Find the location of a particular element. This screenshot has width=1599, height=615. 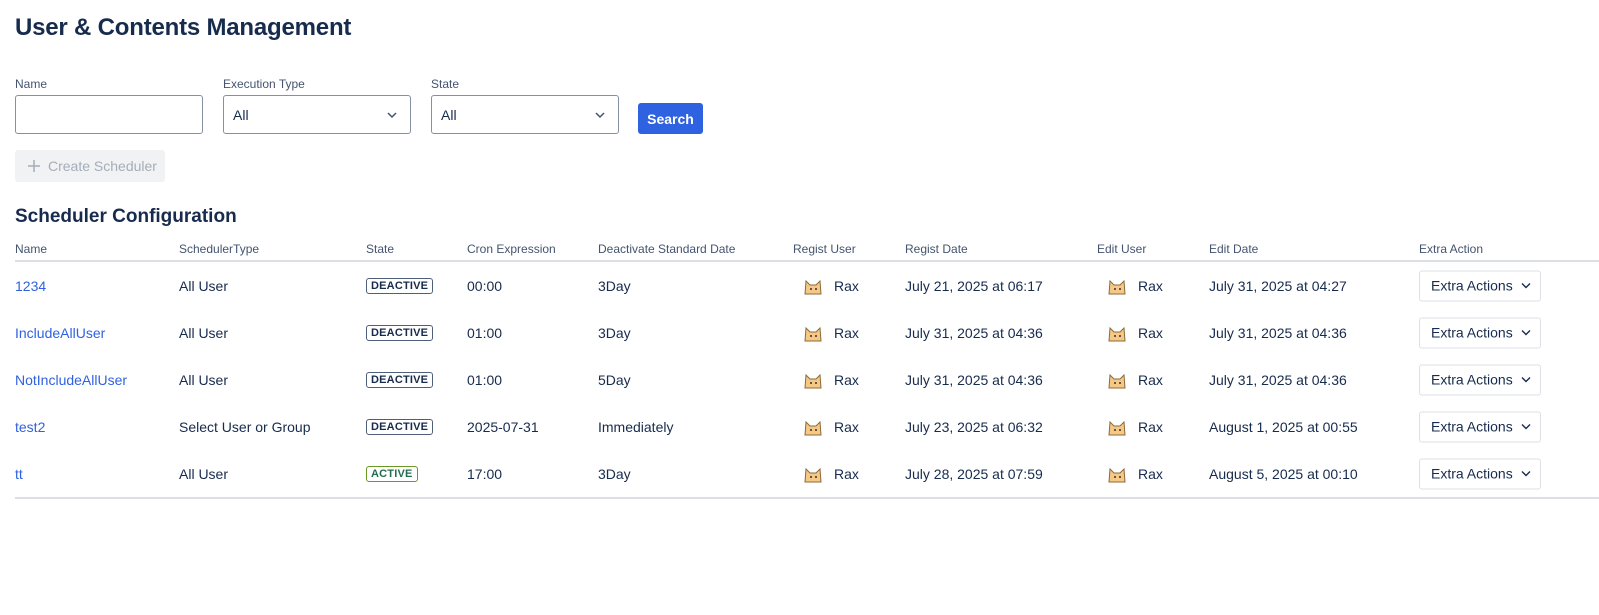

cron-expression: 2025-07-31 is located at coordinates (503, 426).